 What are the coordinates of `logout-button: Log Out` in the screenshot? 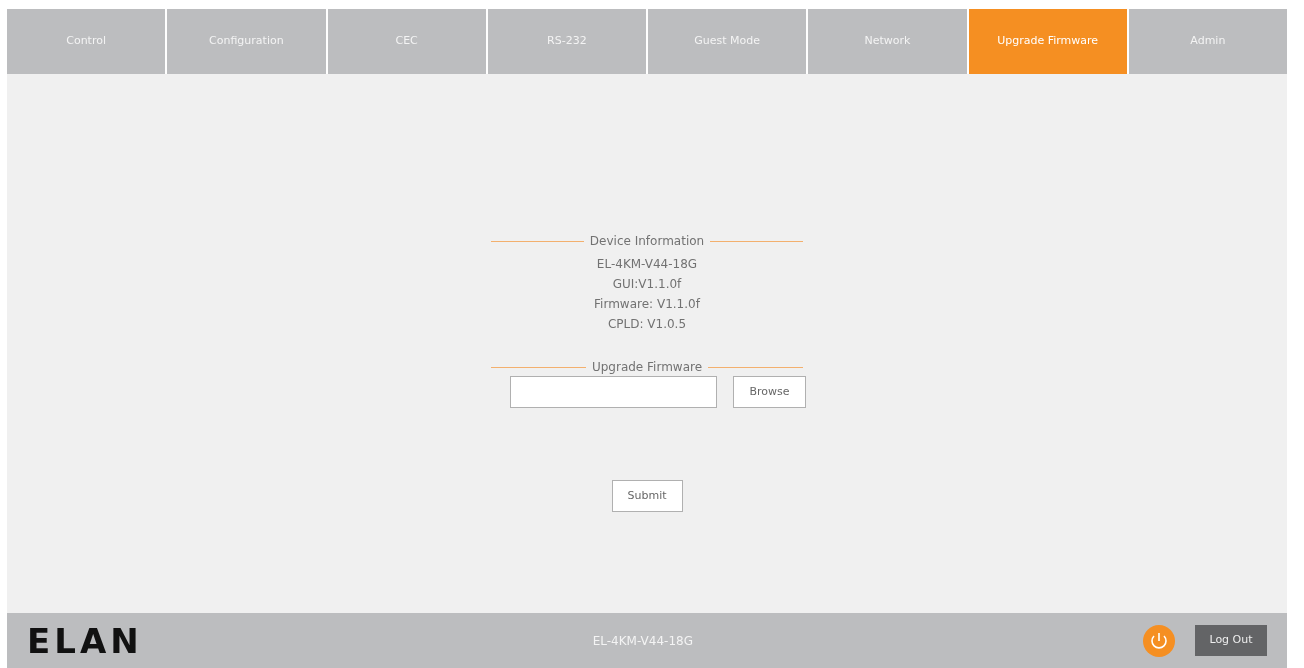 It's located at (1231, 640).